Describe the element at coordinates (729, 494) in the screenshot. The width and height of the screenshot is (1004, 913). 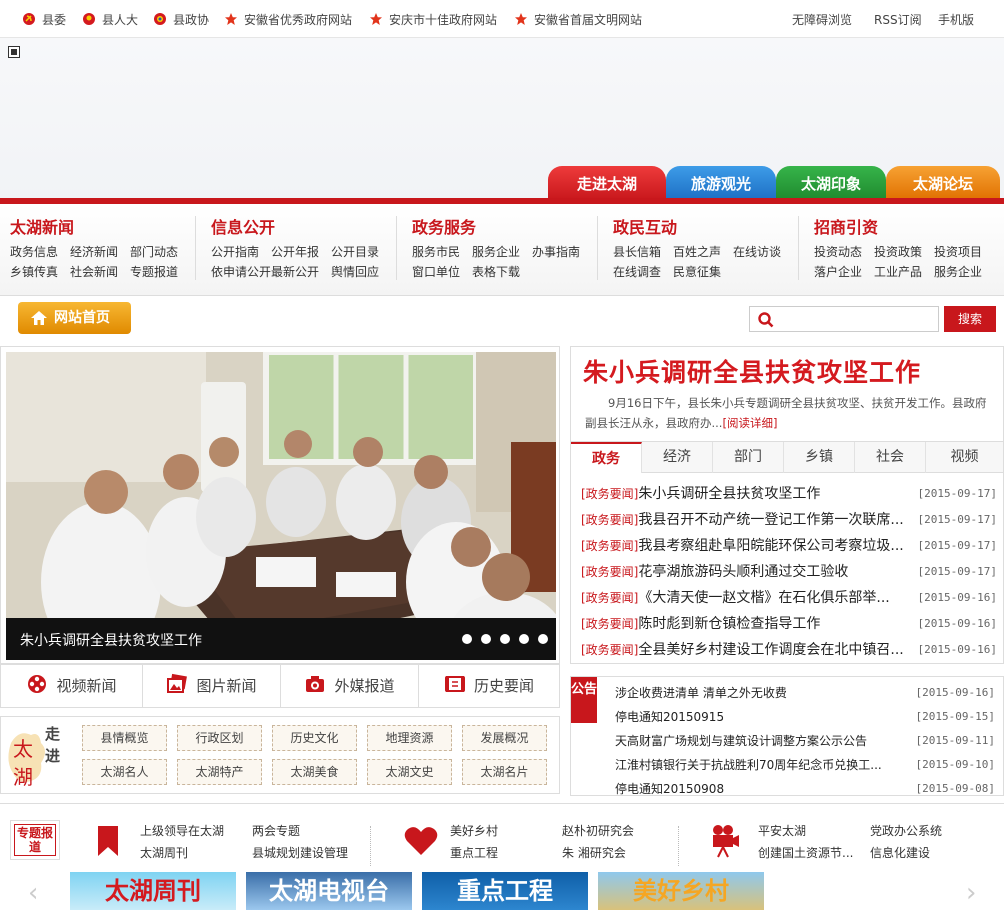
I see `news-title: 朱小兵调研全县扶贫攻坚工作` at that location.